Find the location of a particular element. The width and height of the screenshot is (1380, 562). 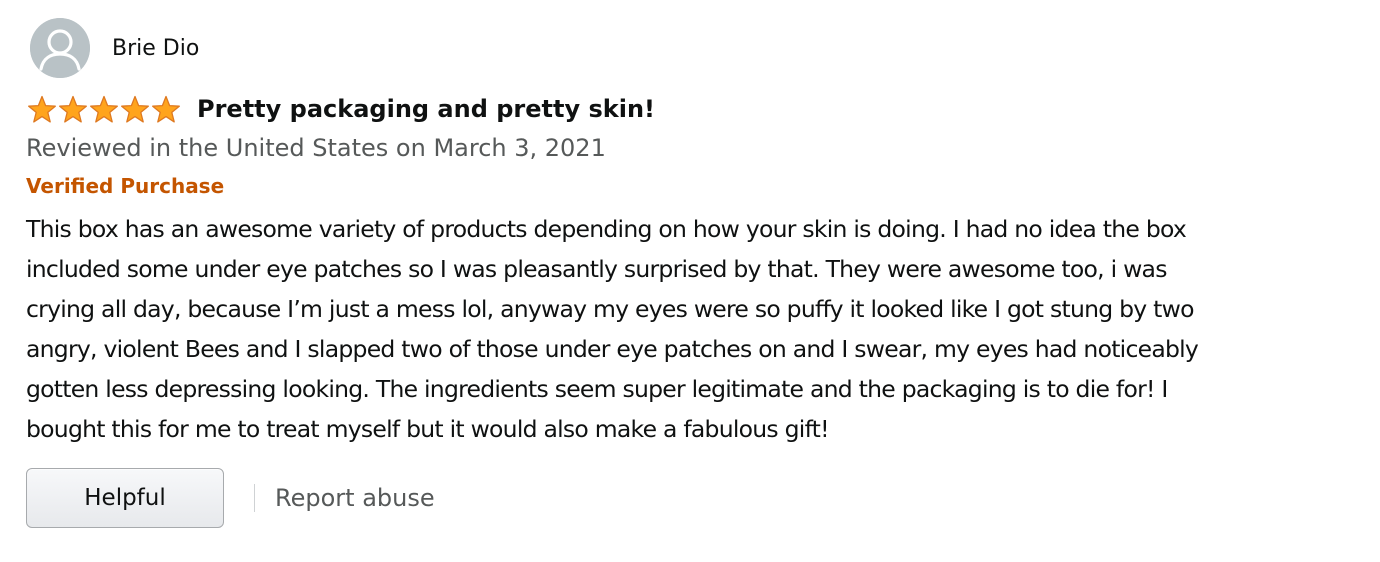

star-rating is located at coordinates (104, 109).